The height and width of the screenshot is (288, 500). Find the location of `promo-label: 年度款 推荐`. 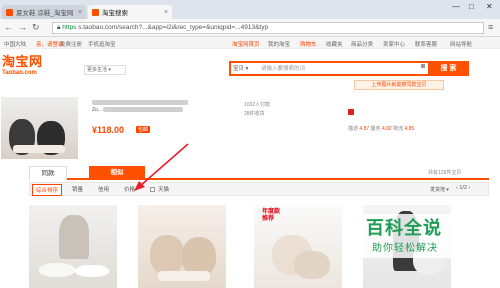

promo-label: 年度款 推荐 is located at coordinates (271, 215).